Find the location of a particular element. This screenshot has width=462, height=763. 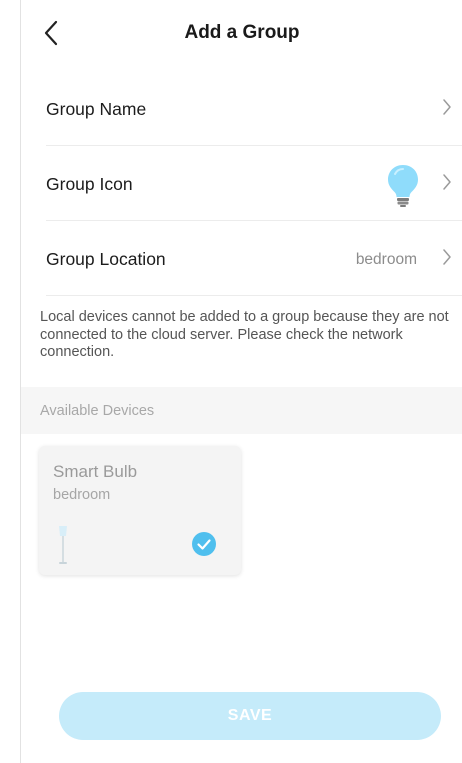

group-location-row: Group Location bedroom is located at coordinates (254, 258).